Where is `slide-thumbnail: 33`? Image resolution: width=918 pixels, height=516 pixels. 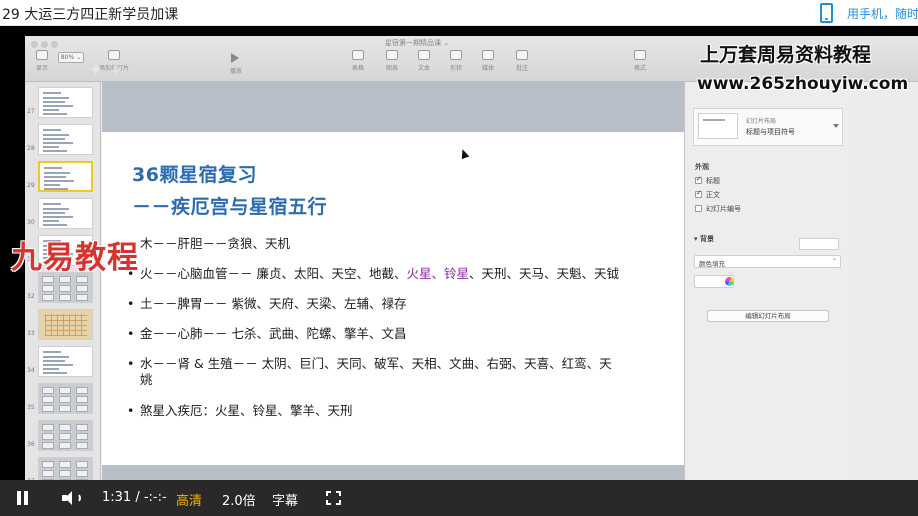 slide-thumbnail: 33 is located at coordinates (63, 325).